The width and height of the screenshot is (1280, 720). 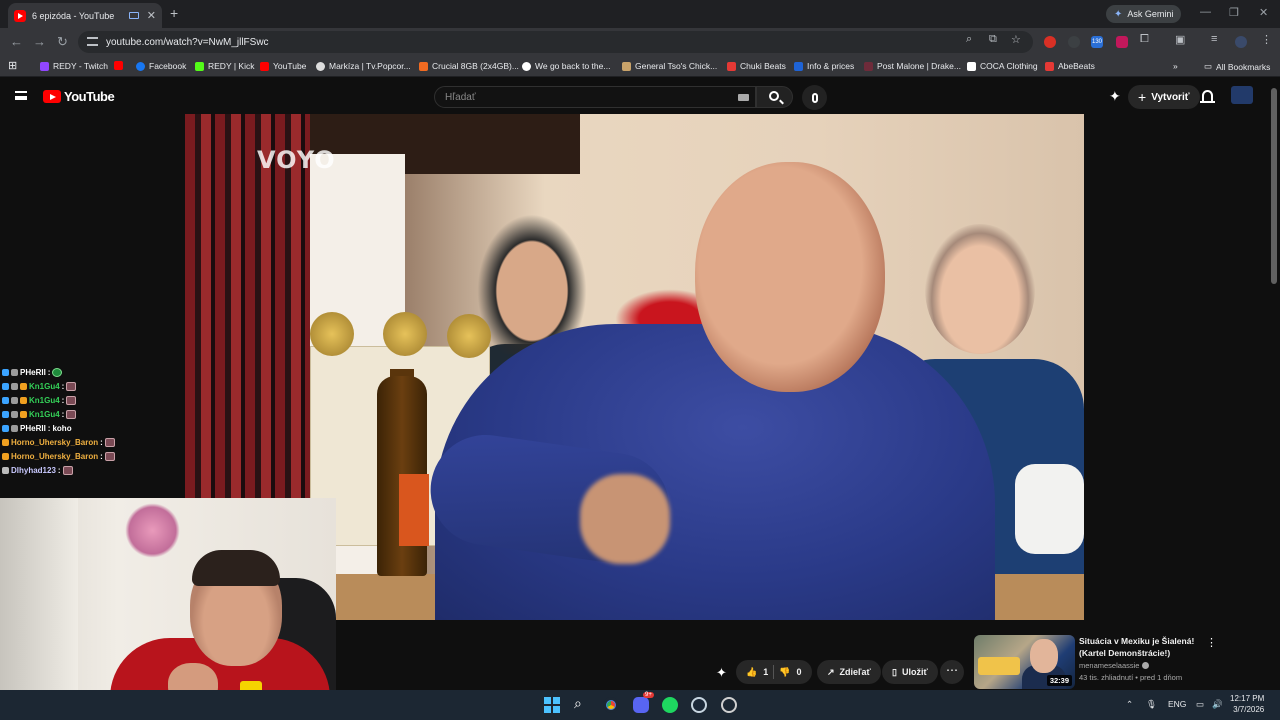 What do you see at coordinates (1247, 704) in the screenshot?
I see `system-clock: 12:17 PM 3/7/2026` at bounding box center [1247, 704].